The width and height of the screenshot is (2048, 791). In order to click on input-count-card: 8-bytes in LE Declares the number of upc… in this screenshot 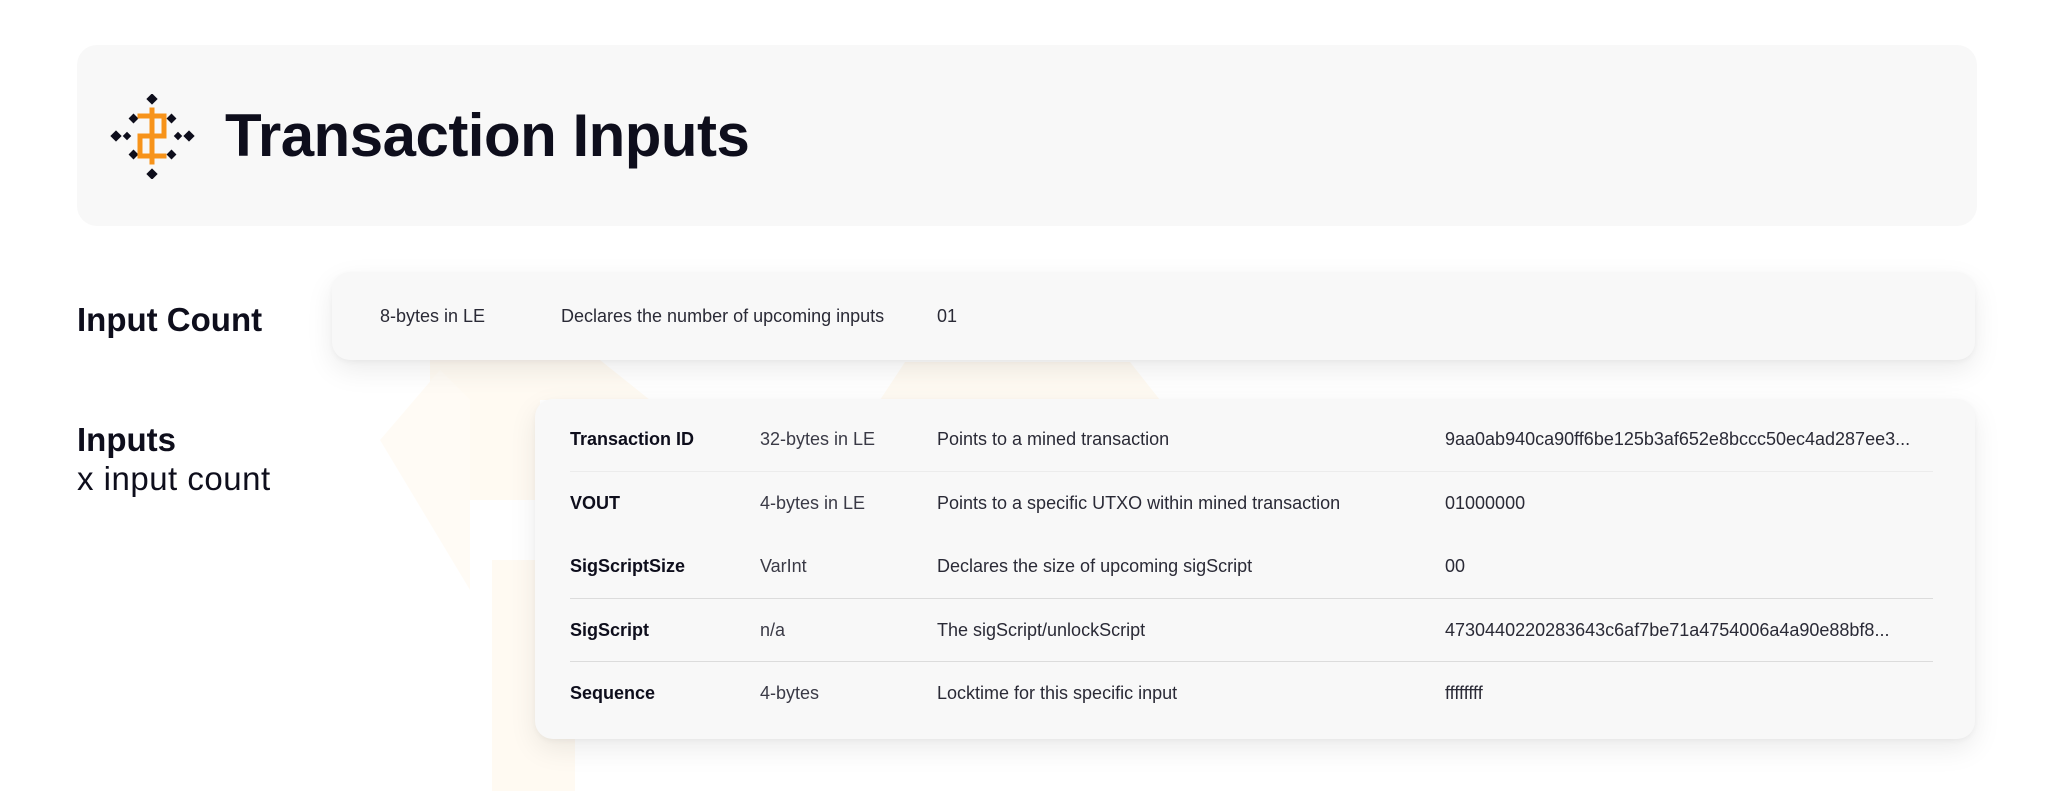, I will do `click(1153, 316)`.